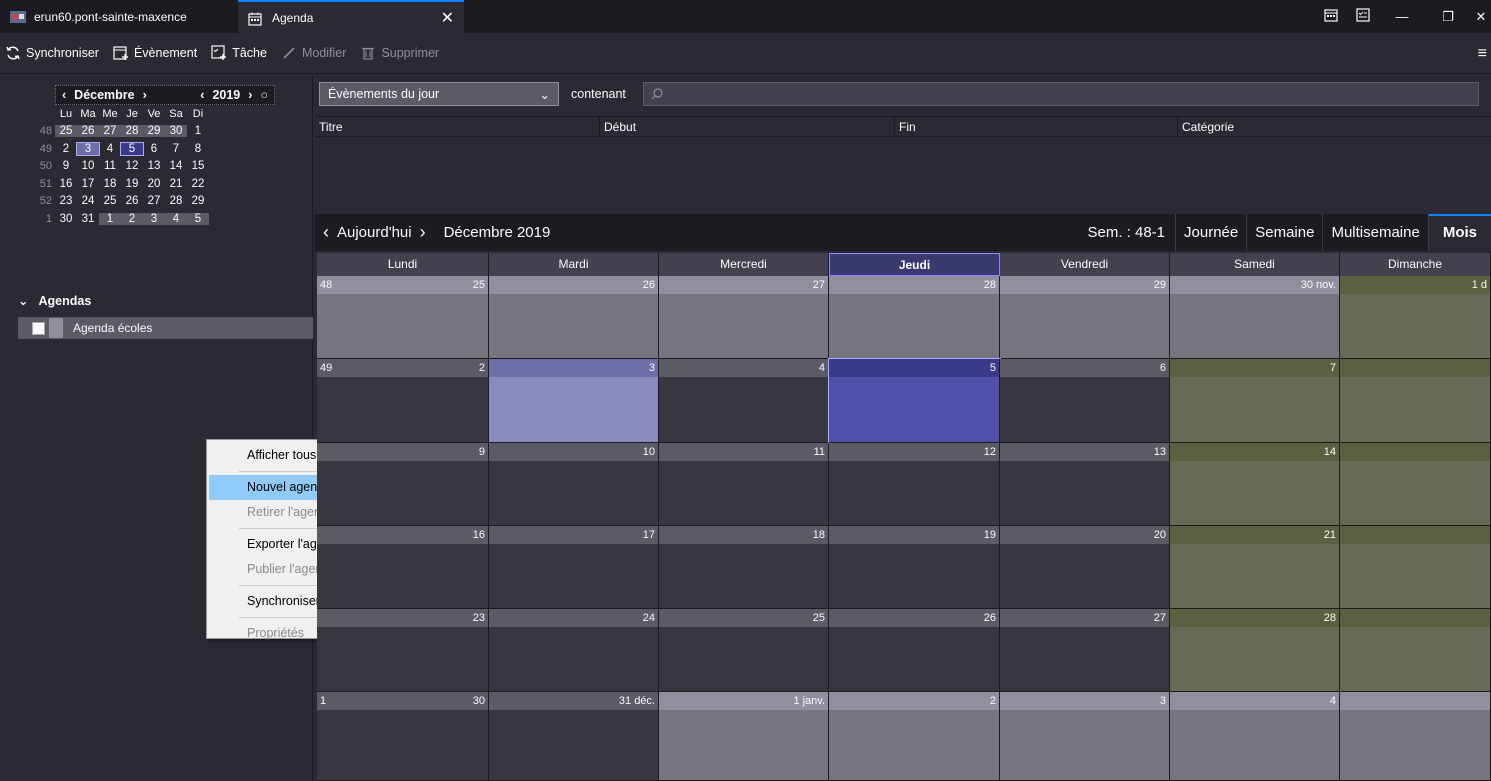  Describe the element at coordinates (88, 201) in the screenshot. I see `mini-calendar-day: 24` at that location.